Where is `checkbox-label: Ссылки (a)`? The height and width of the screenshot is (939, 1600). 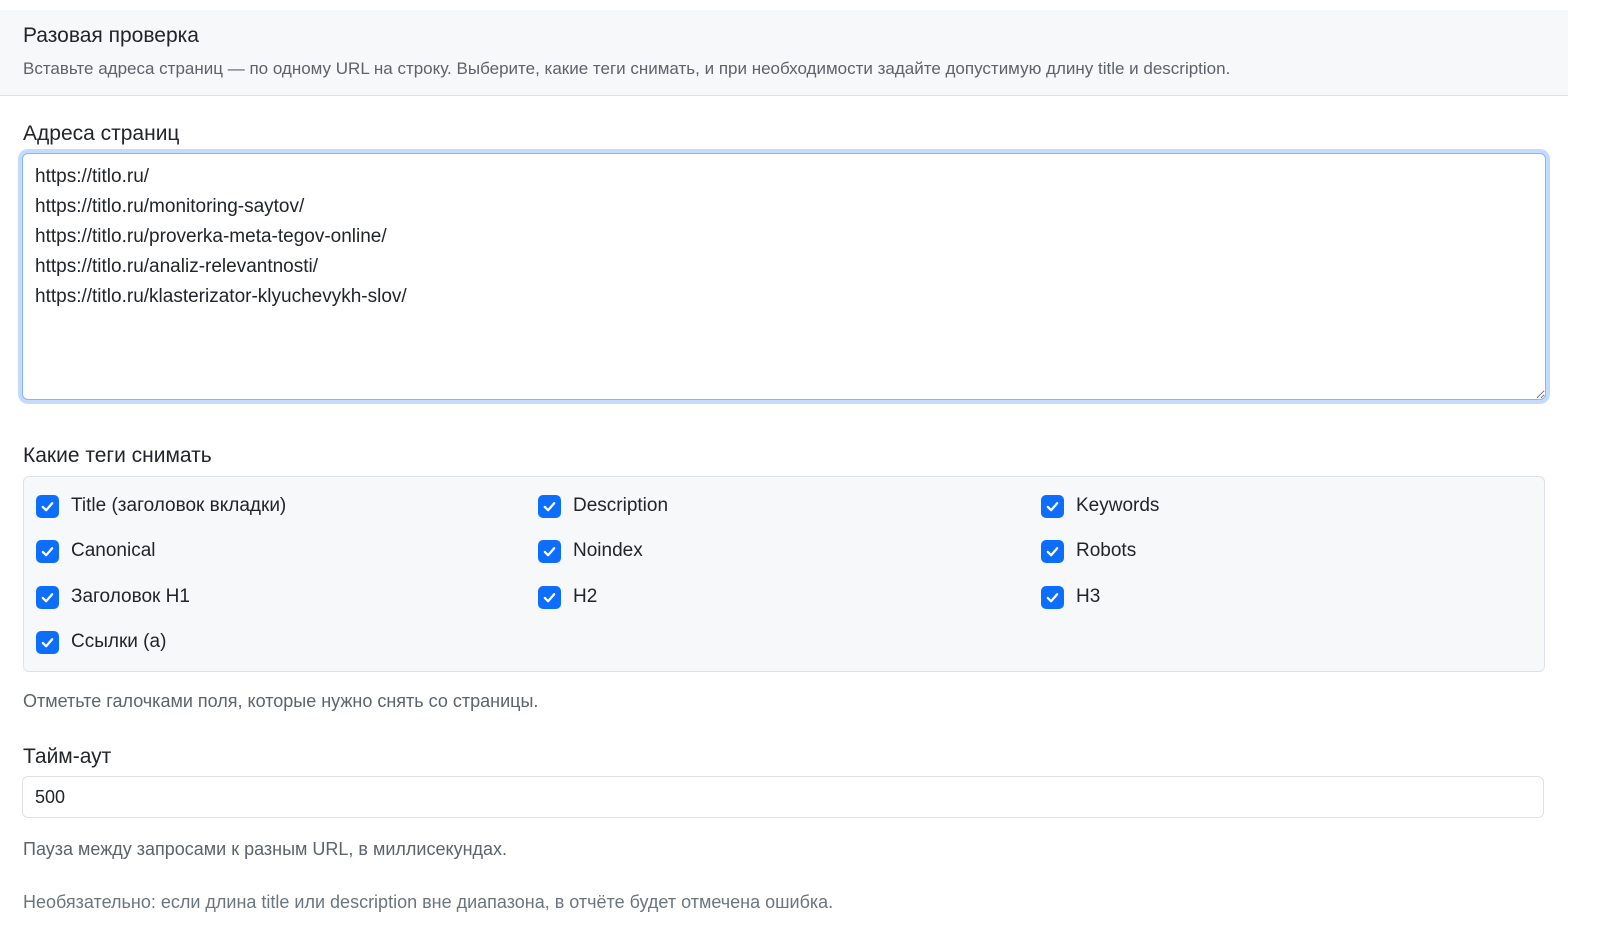
checkbox-label: Ссылки (a) is located at coordinates (119, 641).